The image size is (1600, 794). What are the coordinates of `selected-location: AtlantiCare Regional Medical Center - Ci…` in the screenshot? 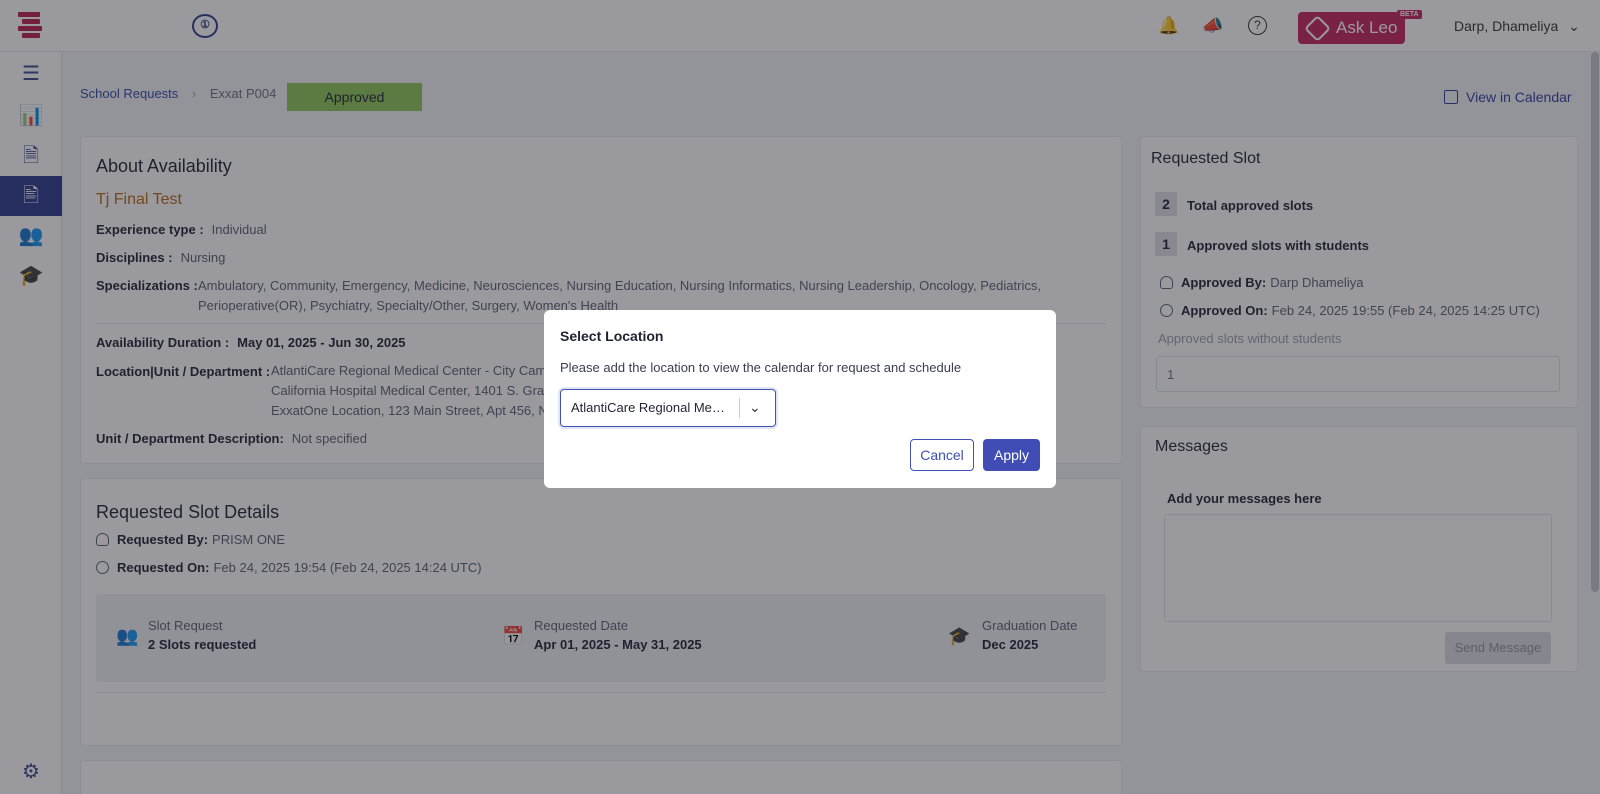 It's located at (651, 407).